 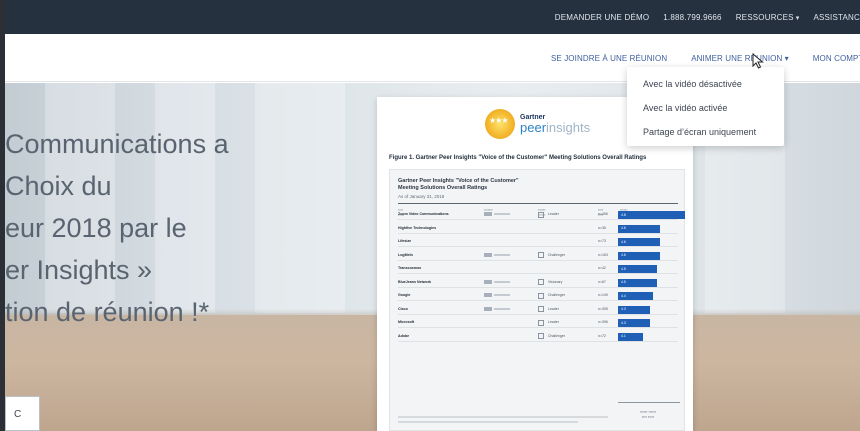 I want to click on left-gutter, so click(x=2, y=215).